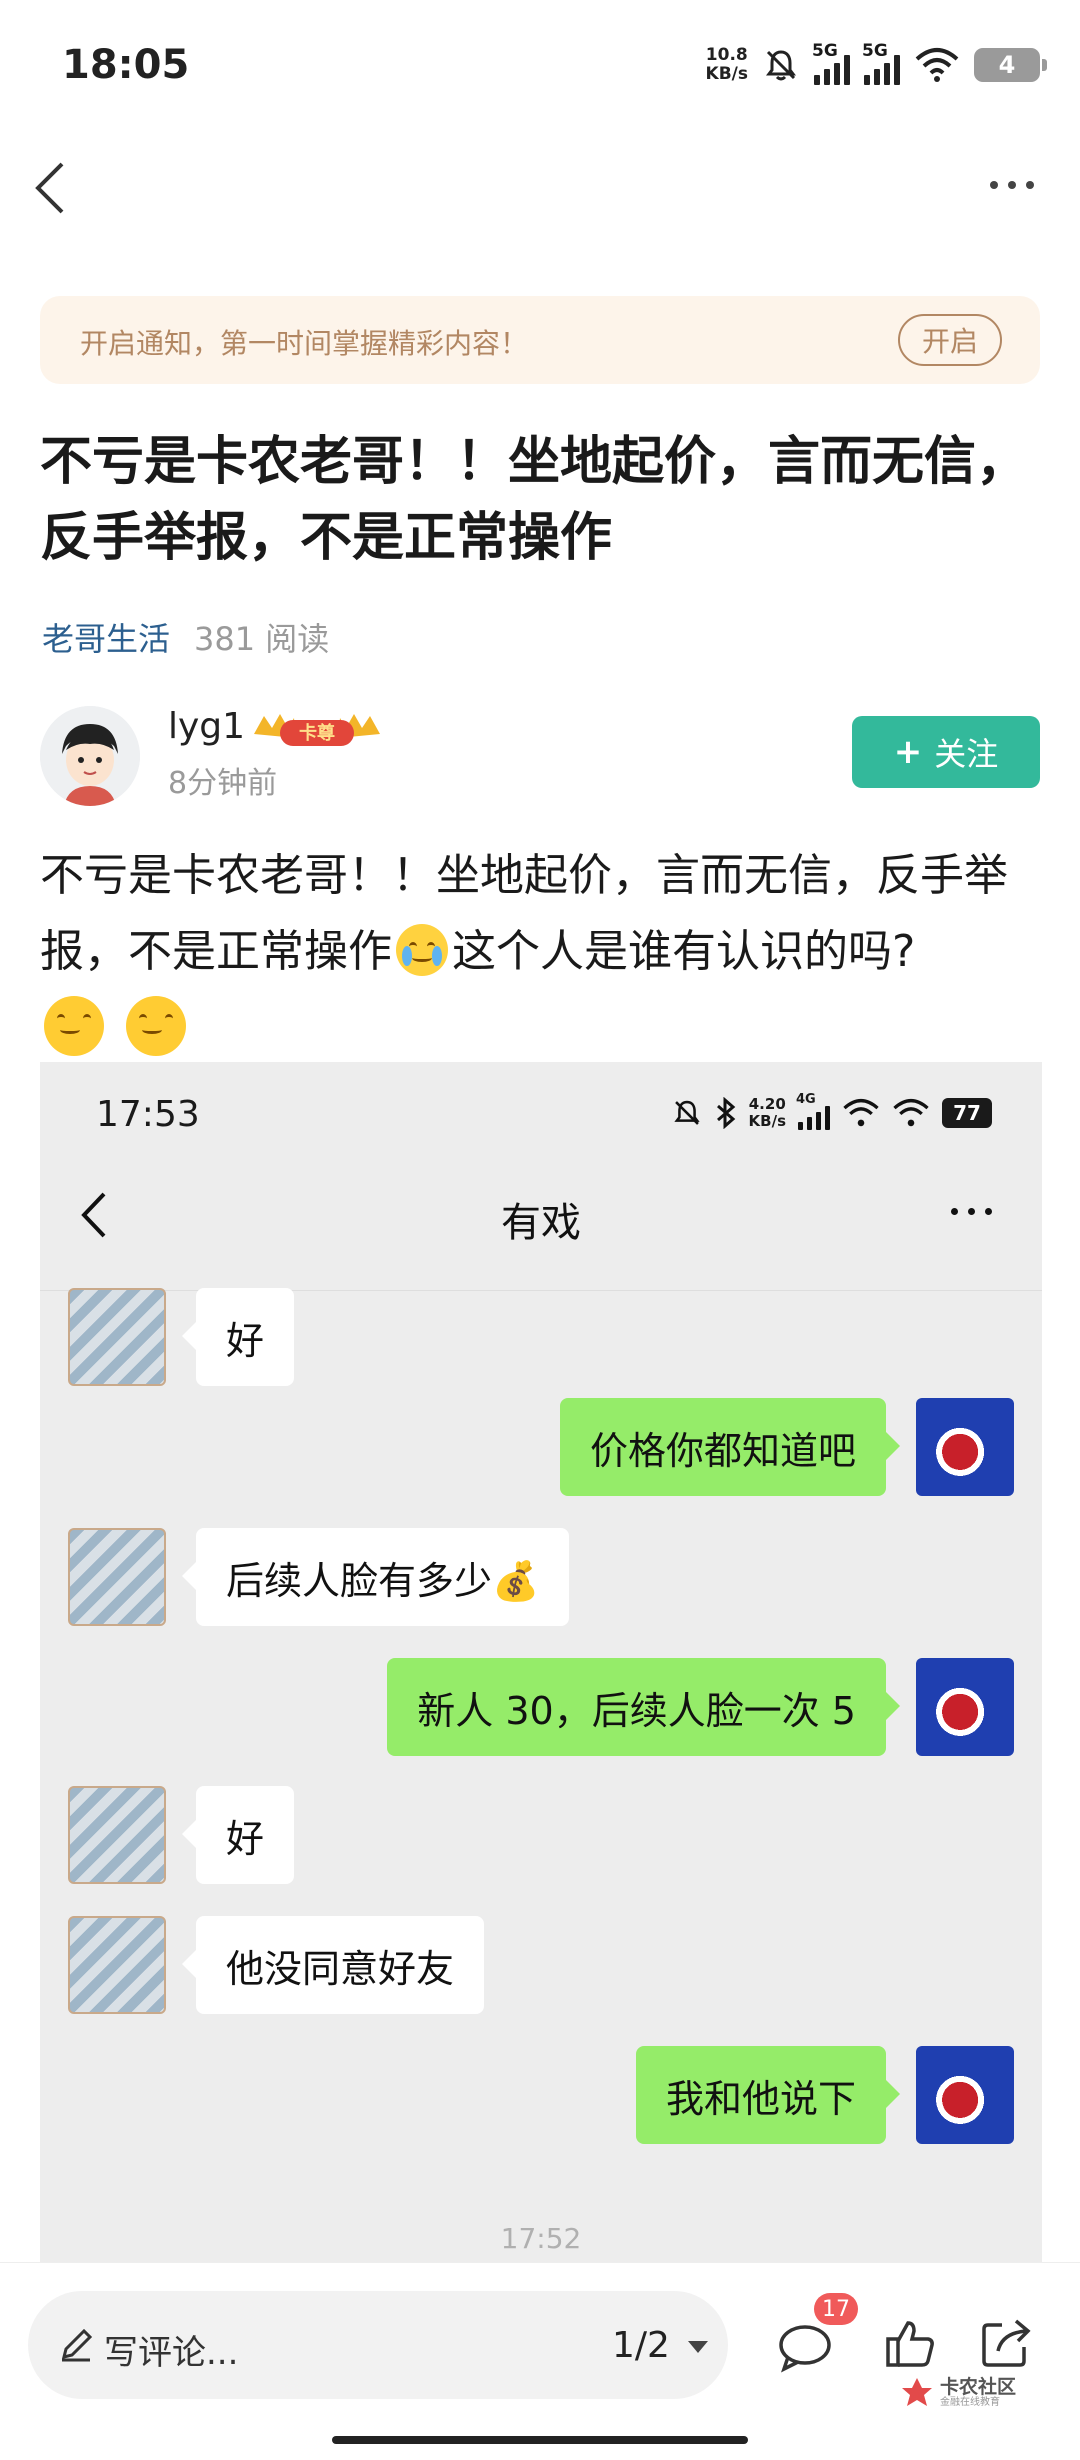  What do you see at coordinates (730, 1447) in the screenshot?
I see `message-bubble: 价格你都知道吧` at bounding box center [730, 1447].